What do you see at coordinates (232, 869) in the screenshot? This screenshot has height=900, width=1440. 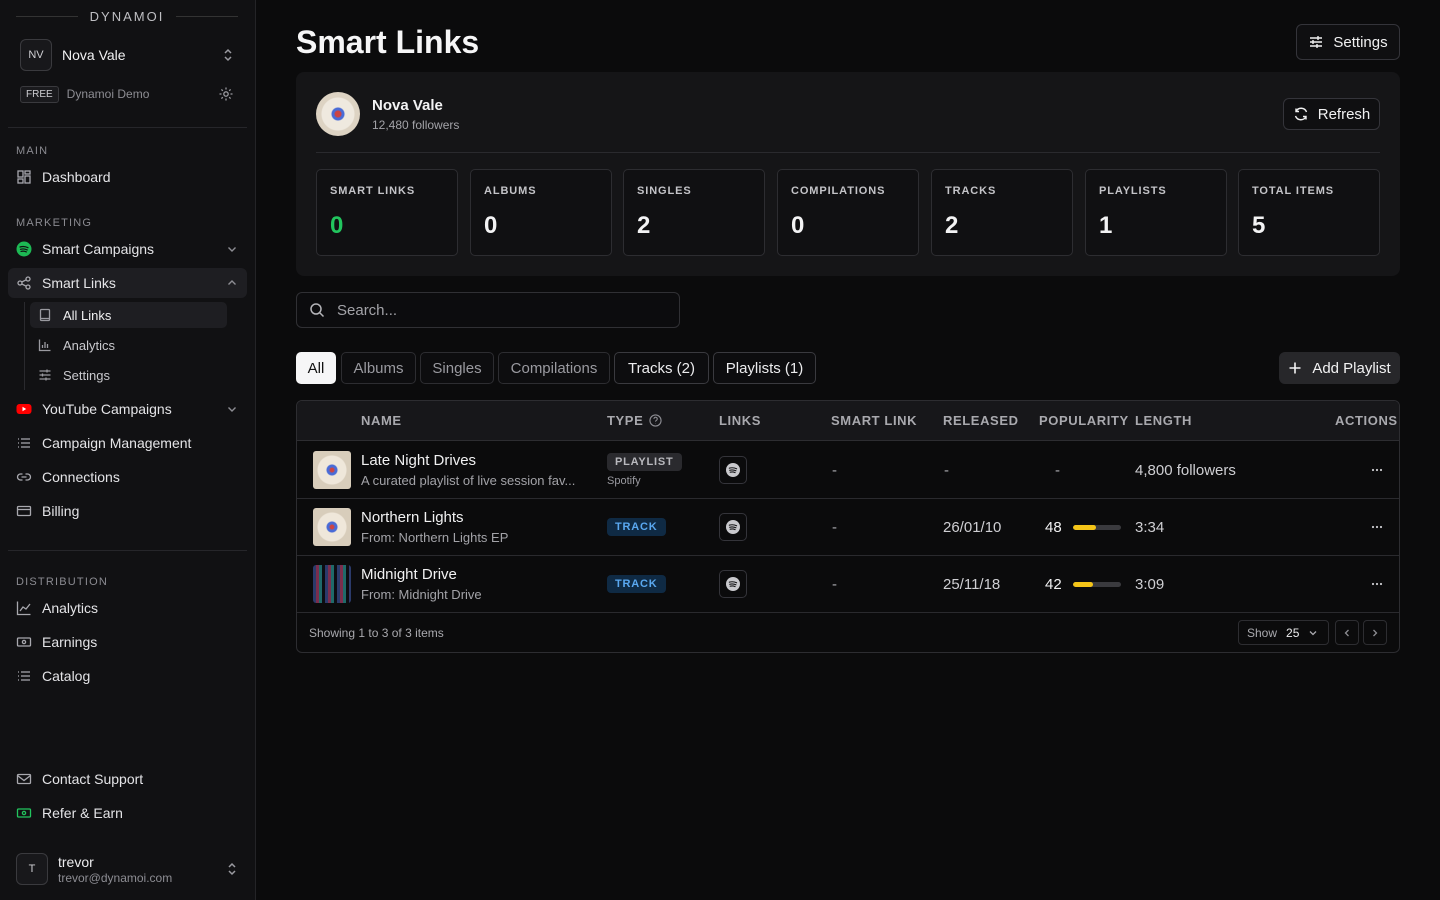 I see `chevrons-up-down-icon` at bounding box center [232, 869].